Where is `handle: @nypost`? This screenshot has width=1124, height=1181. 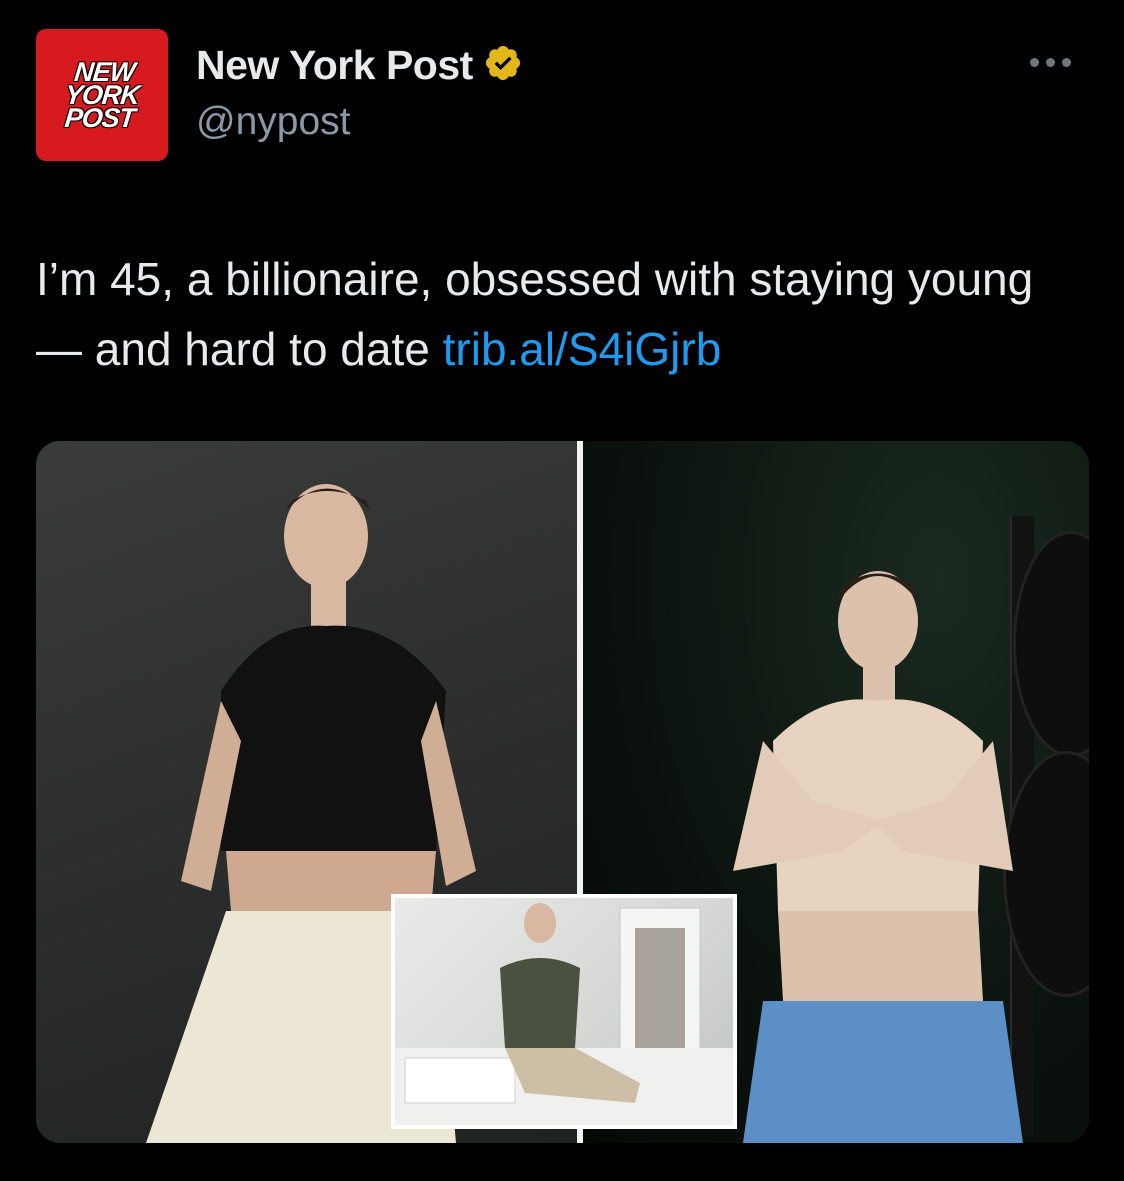
handle: @nypost is located at coordinates (273, 122).